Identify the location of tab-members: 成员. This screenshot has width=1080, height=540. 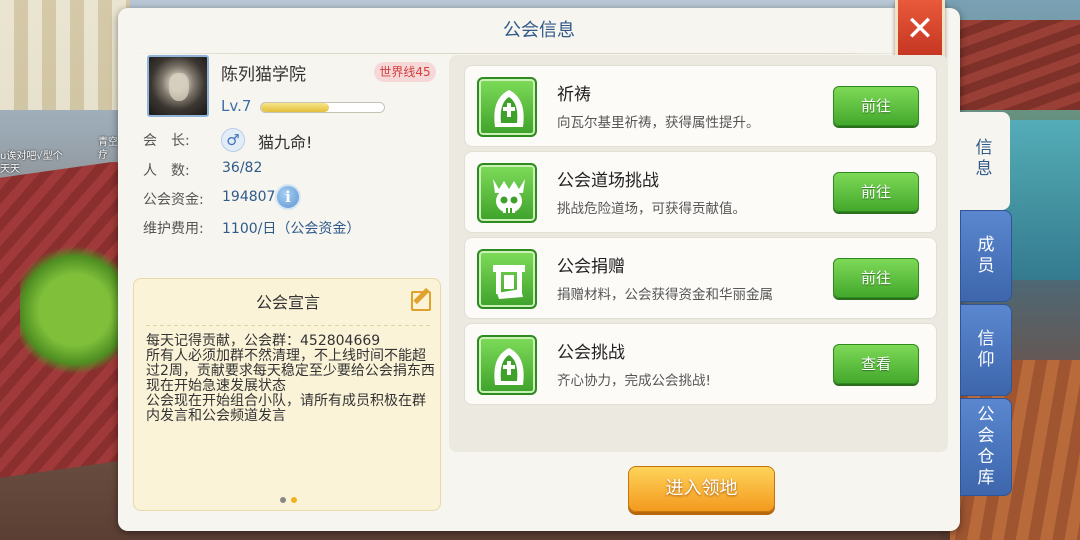
(986, 256).